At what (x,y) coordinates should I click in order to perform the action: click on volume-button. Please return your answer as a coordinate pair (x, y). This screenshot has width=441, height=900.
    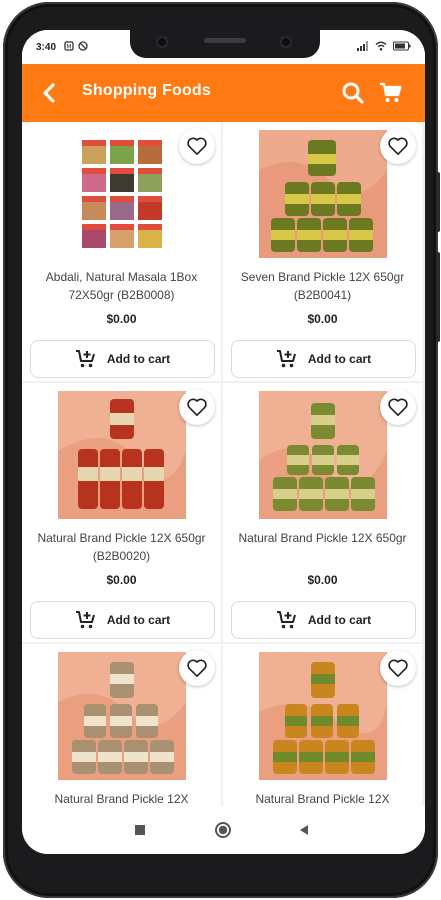
    Looking at the image, I should click on (438, 297).